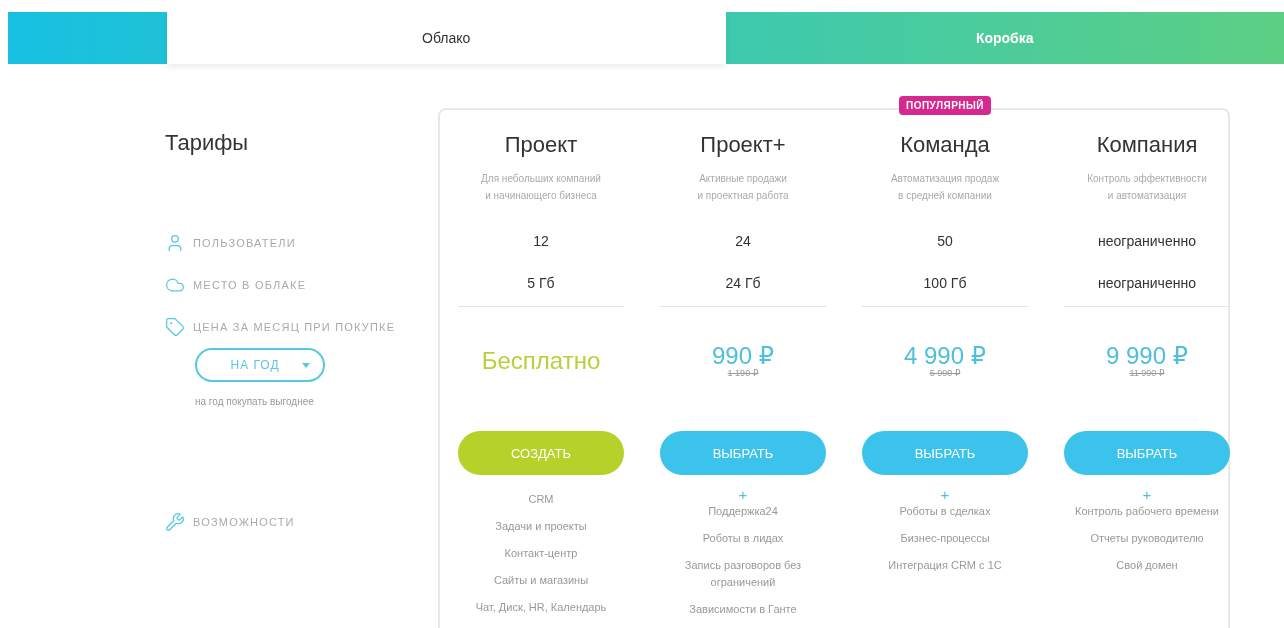 The width and height of the screenshot is (1284, 628). What do you see at coordinates (541, 499) in the screenshot?
I see `feature-item: CRM` at bounding box center [541, 499].